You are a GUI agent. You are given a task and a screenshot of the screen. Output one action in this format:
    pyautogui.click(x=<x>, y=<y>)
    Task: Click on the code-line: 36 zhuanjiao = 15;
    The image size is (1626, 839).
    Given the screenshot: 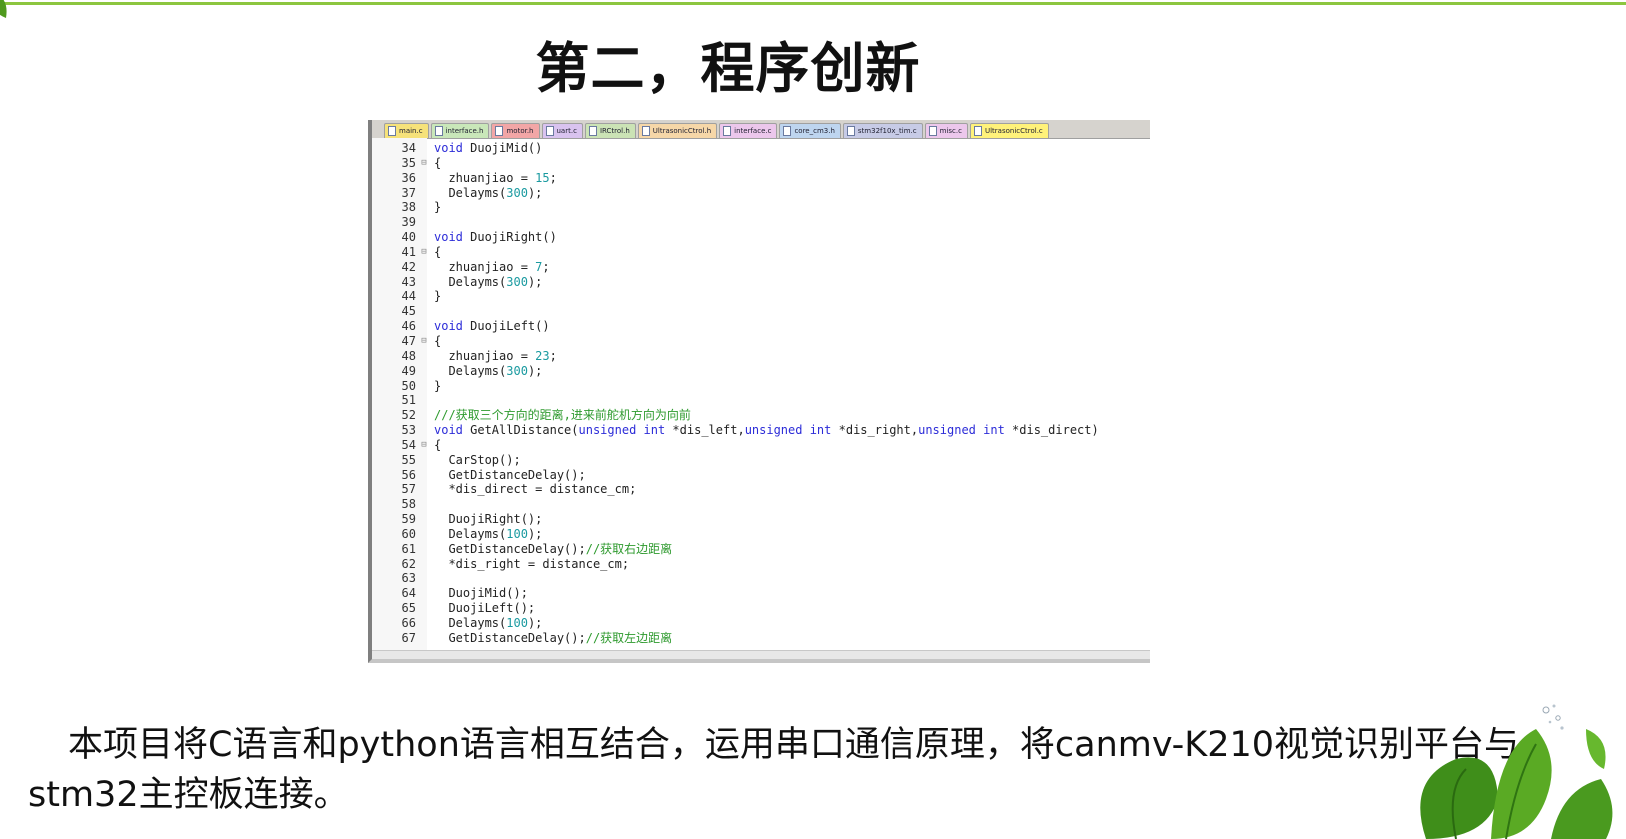 What is the action you would take?
    pyautogui.click(x=761, y=178)
    